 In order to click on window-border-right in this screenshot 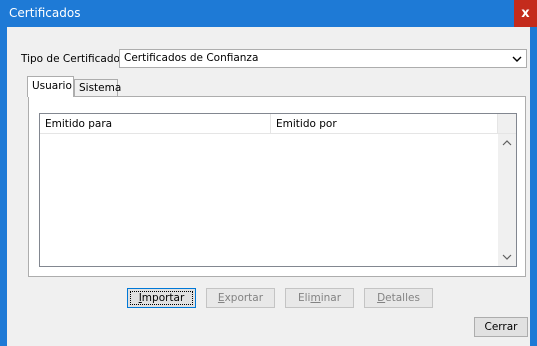, I will do `click(533, 186)`.